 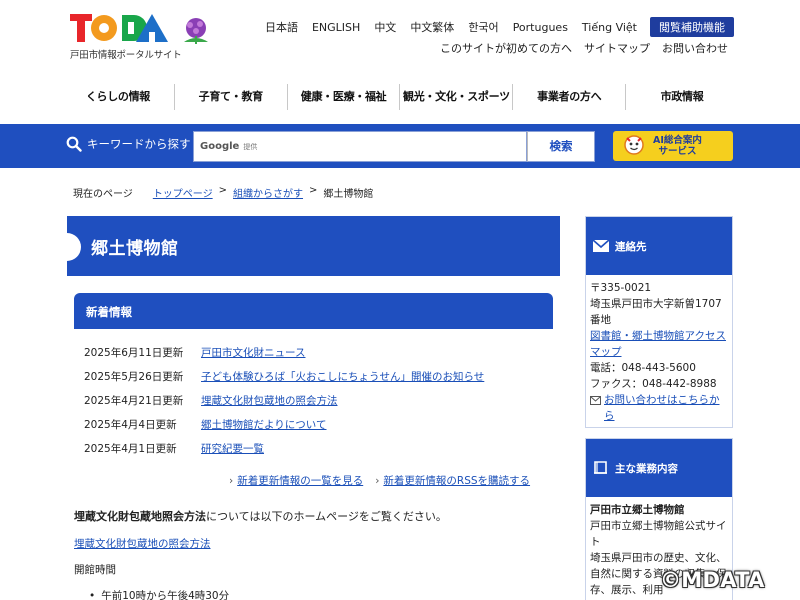 I want to click on first-visit-link: このサイトが初めての方へ, so click(x=506, y=48).